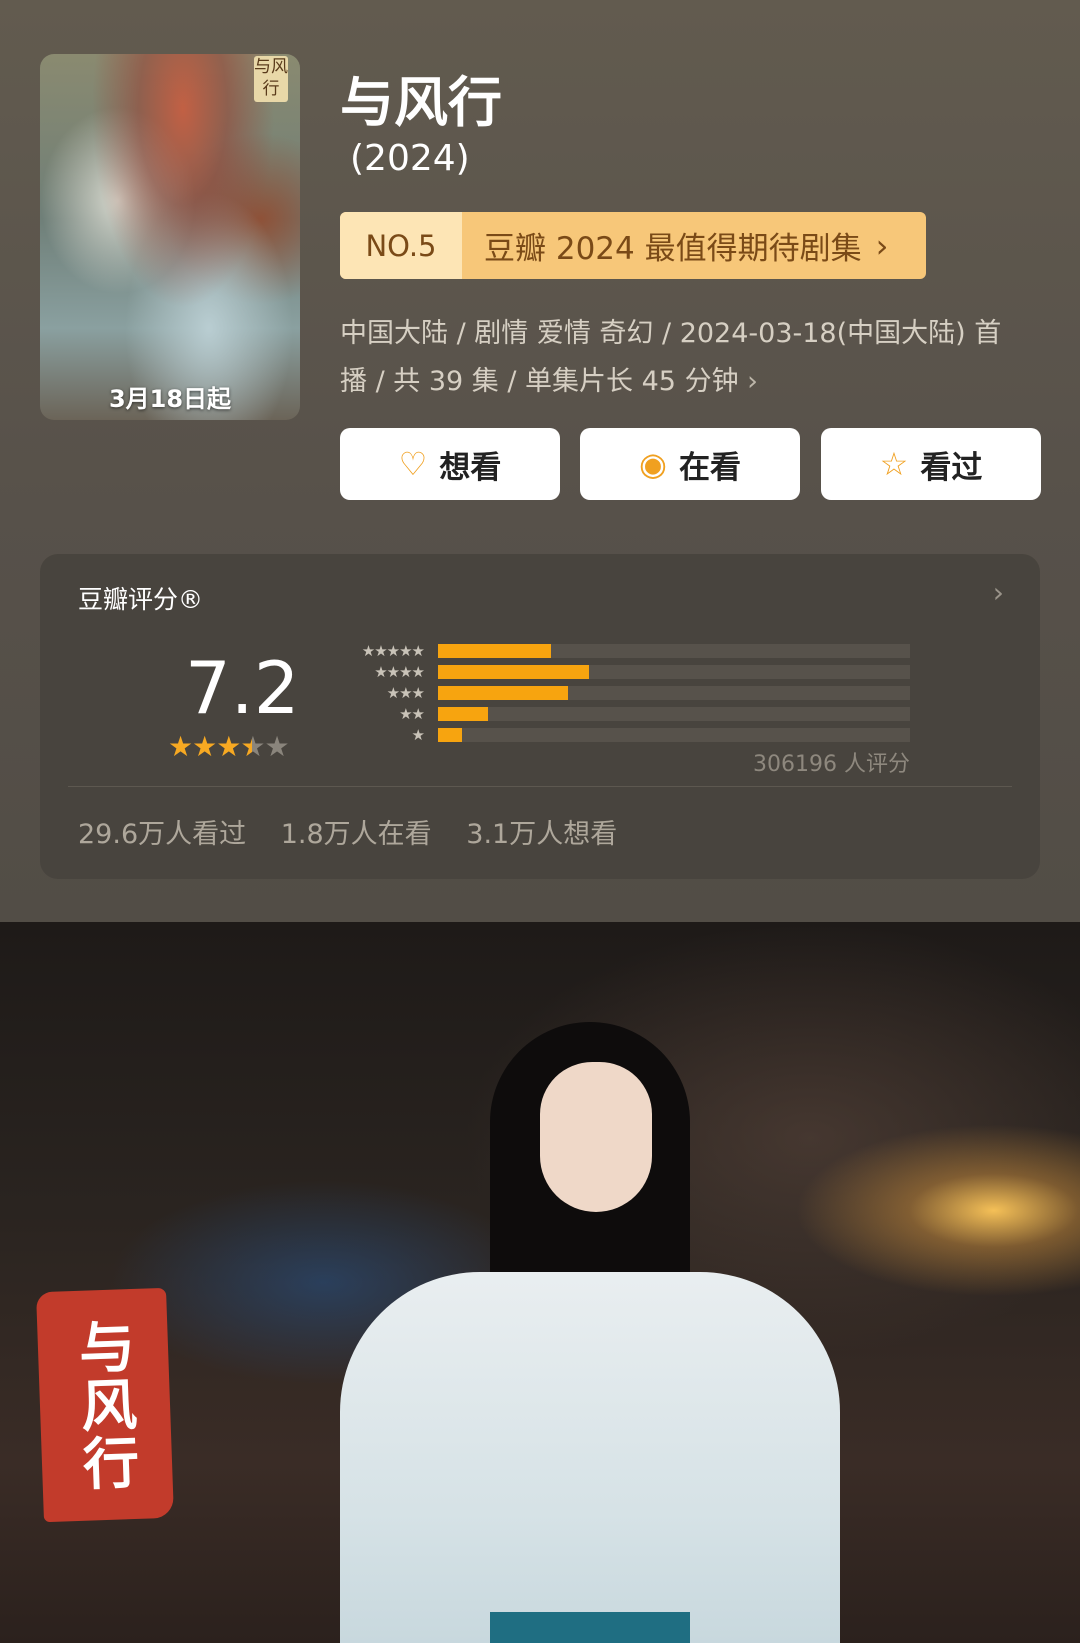 The width and height of the screenshot is (1080, 1643). What do you see at coordinates (894, 464) in the screenshot?
I see `star-outline-icon: ☆` at bounding box center [894, 464].